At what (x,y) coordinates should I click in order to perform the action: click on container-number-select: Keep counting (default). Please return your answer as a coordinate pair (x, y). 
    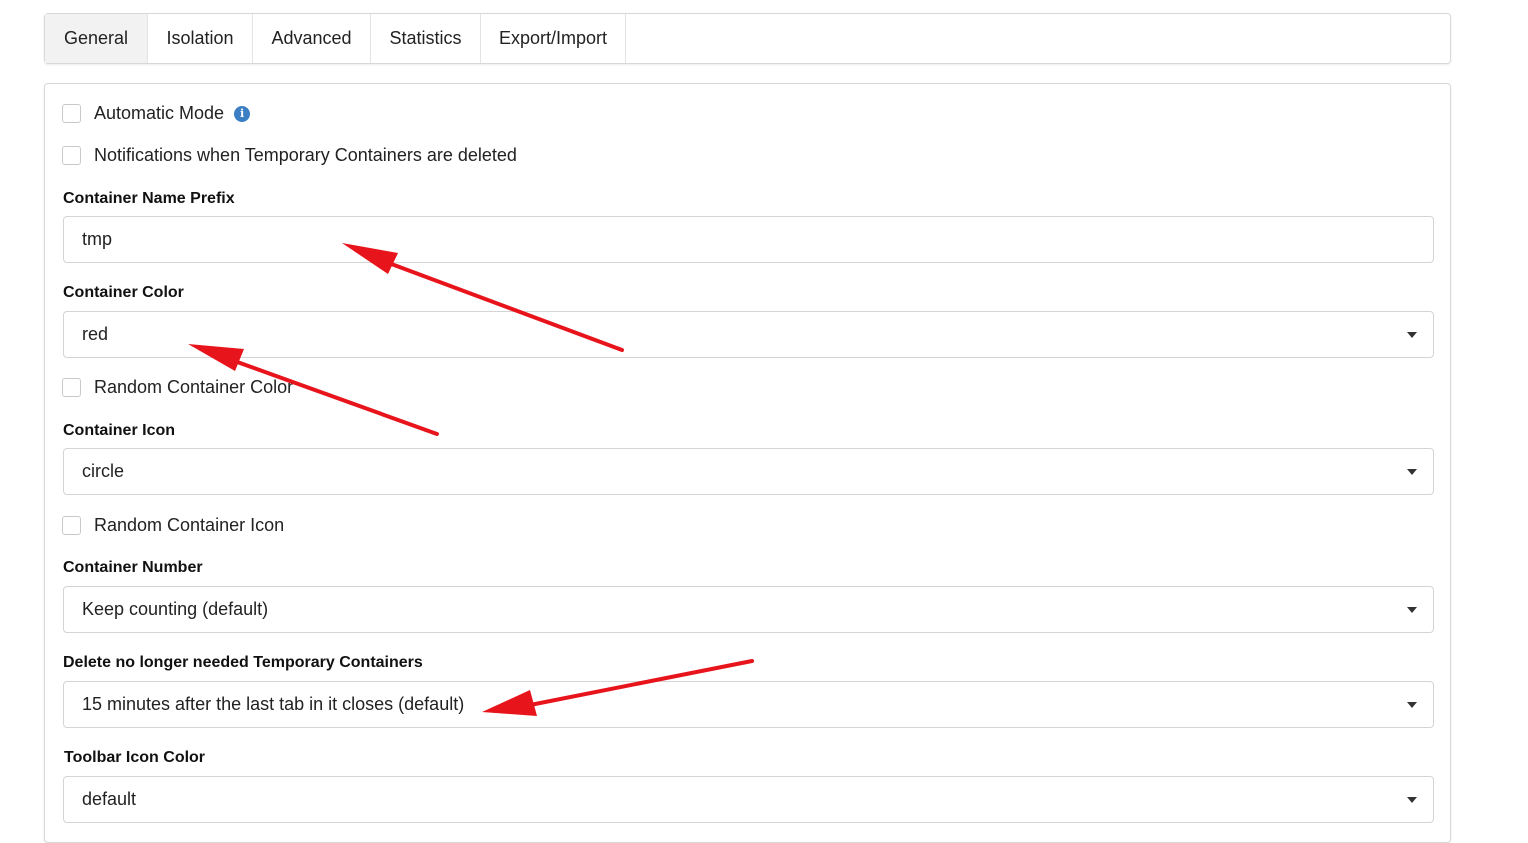
    Looking at the image, I should click on (748, 609).